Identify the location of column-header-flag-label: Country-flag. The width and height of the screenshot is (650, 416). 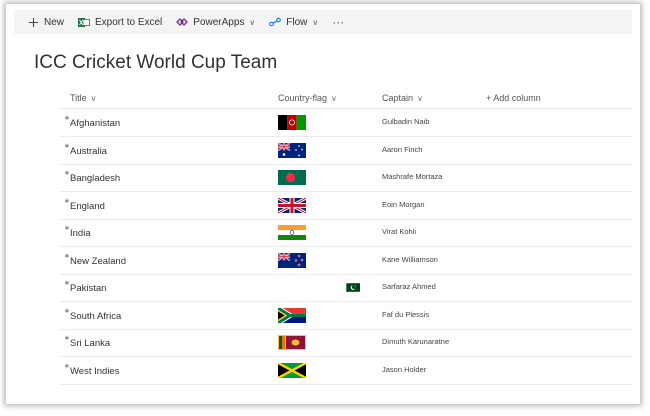
(303, 98).